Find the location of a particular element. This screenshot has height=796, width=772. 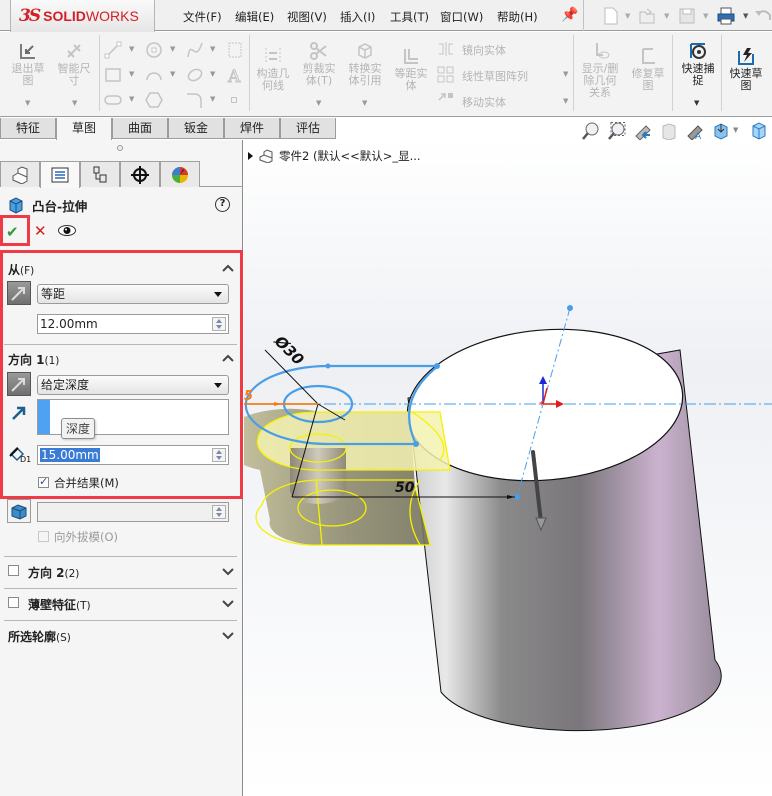

reverse-direction-button is located at coordinates (19, 384).